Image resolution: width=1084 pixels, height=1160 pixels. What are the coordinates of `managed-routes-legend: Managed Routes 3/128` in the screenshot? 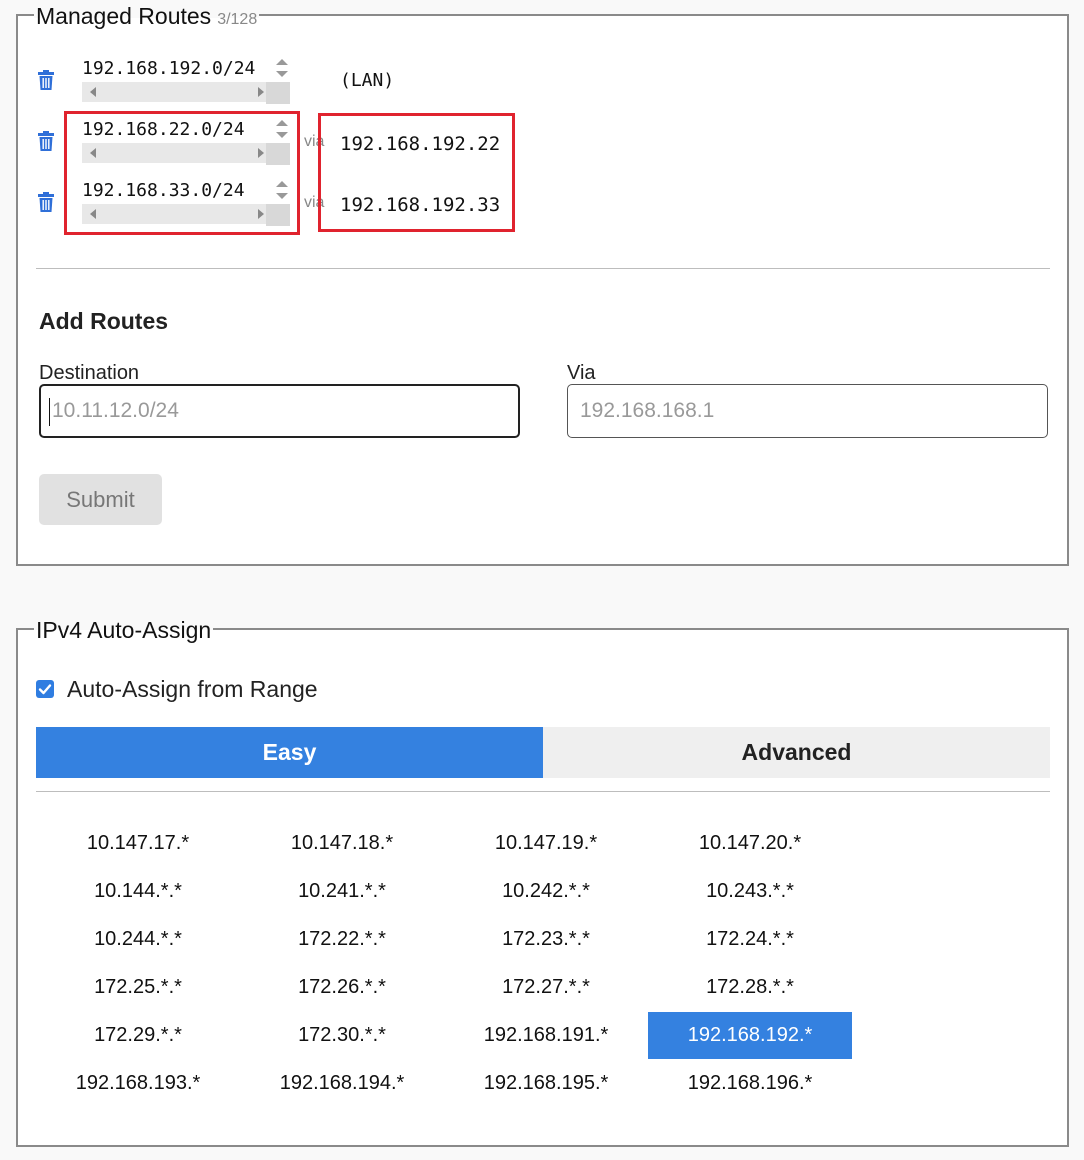 It's located at (147, 18).